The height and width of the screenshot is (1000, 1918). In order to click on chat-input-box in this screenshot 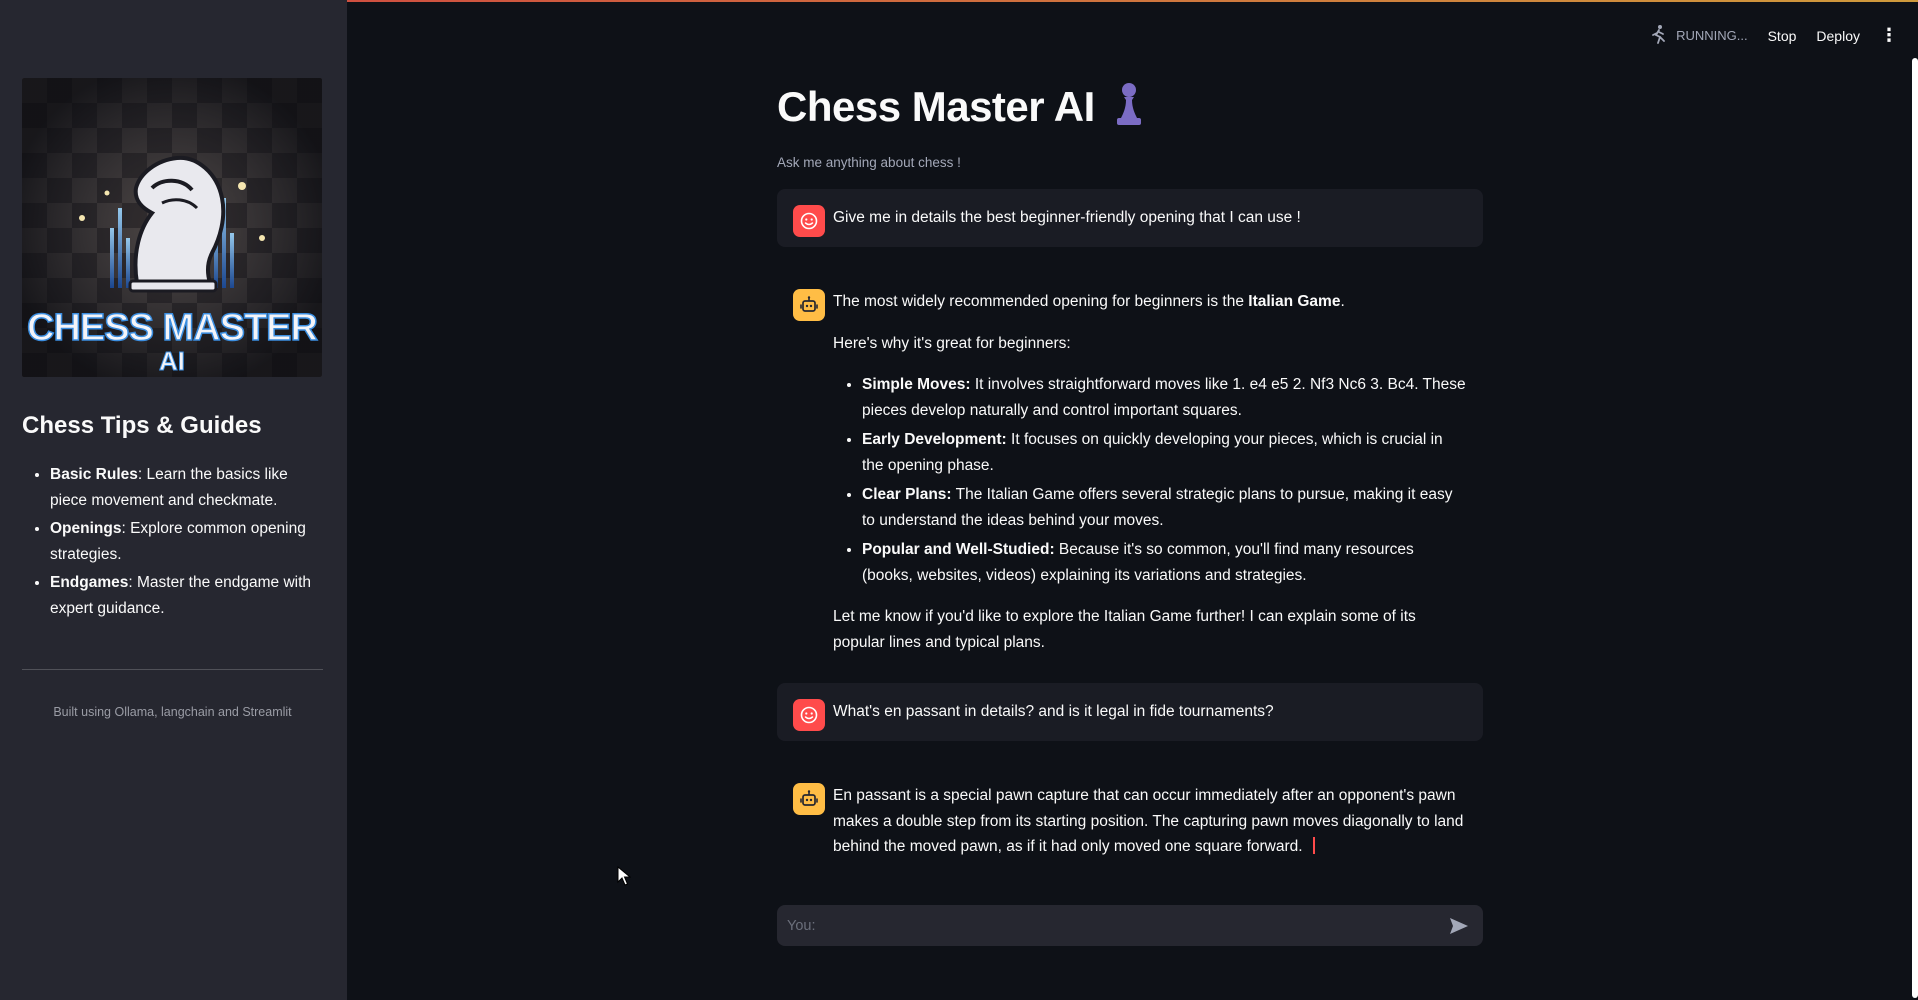, I will do `click(1130, 925)`.